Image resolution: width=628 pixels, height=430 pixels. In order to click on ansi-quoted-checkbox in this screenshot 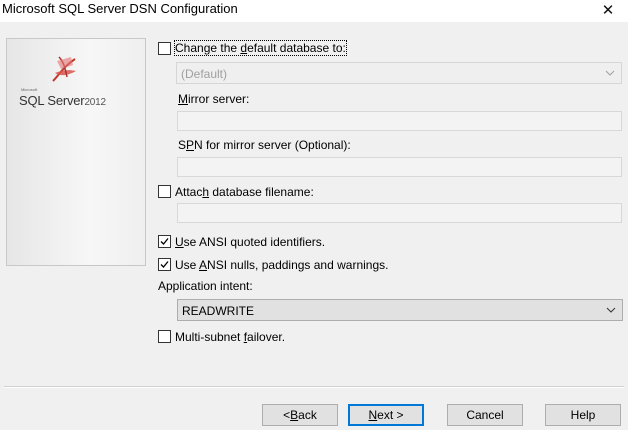, I will do `click(164, 241)`.